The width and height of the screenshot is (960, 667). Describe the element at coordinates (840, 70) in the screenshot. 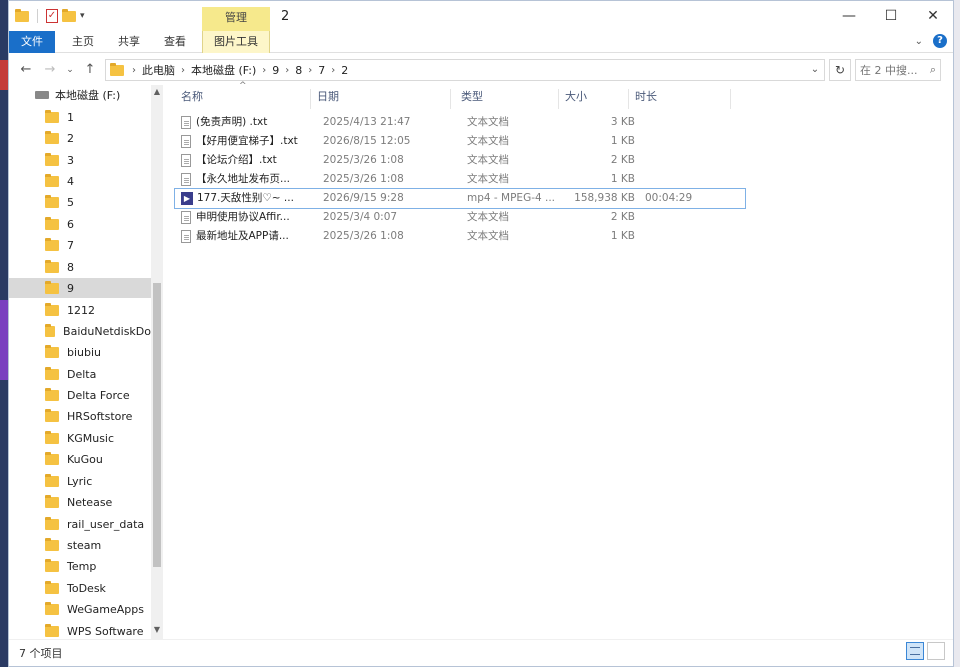

I see `refresh-button: ↻` at that location.